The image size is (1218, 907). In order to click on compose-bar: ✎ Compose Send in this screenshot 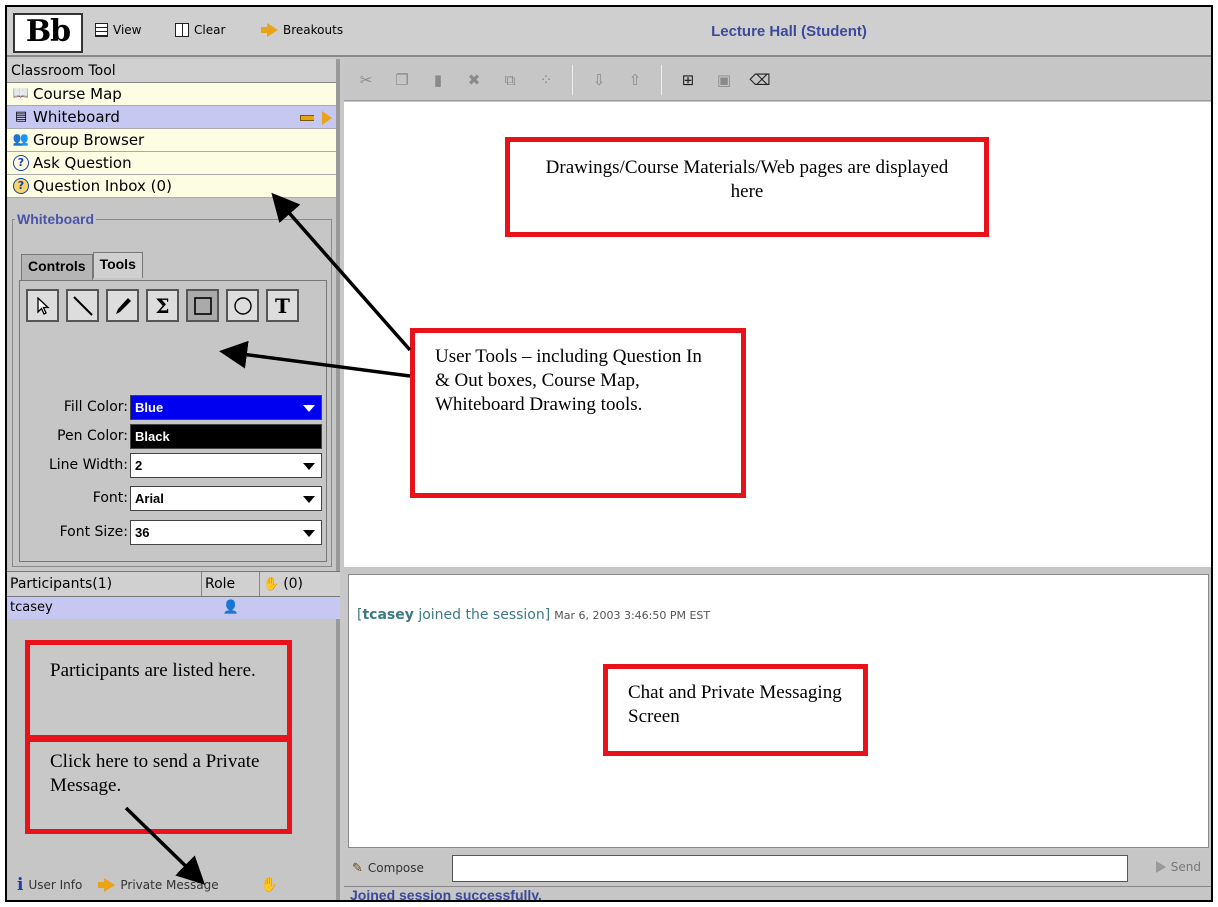, I will do `click(777, 868)`.